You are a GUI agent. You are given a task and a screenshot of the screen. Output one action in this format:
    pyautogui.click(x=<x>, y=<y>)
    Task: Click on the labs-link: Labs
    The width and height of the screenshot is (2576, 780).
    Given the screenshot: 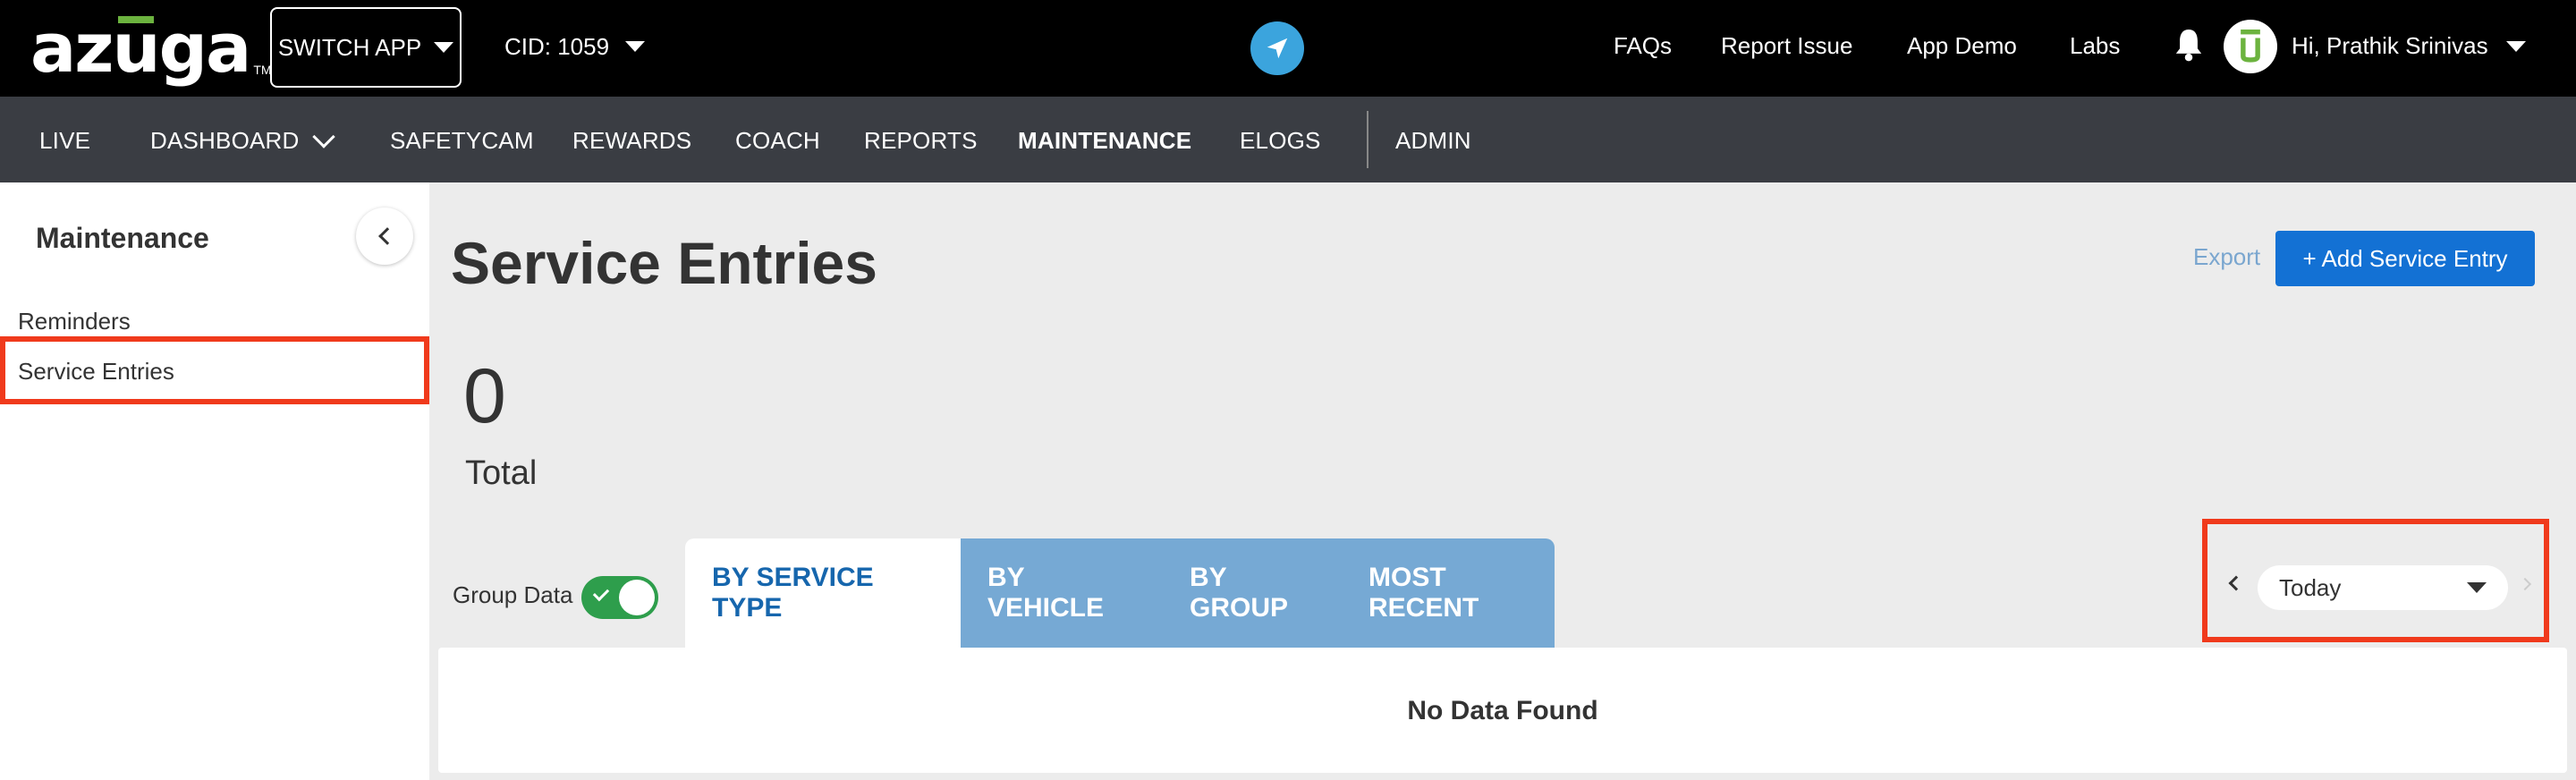 What is the action you would take?
    pyautogui.click(x=2095, y=46)
    